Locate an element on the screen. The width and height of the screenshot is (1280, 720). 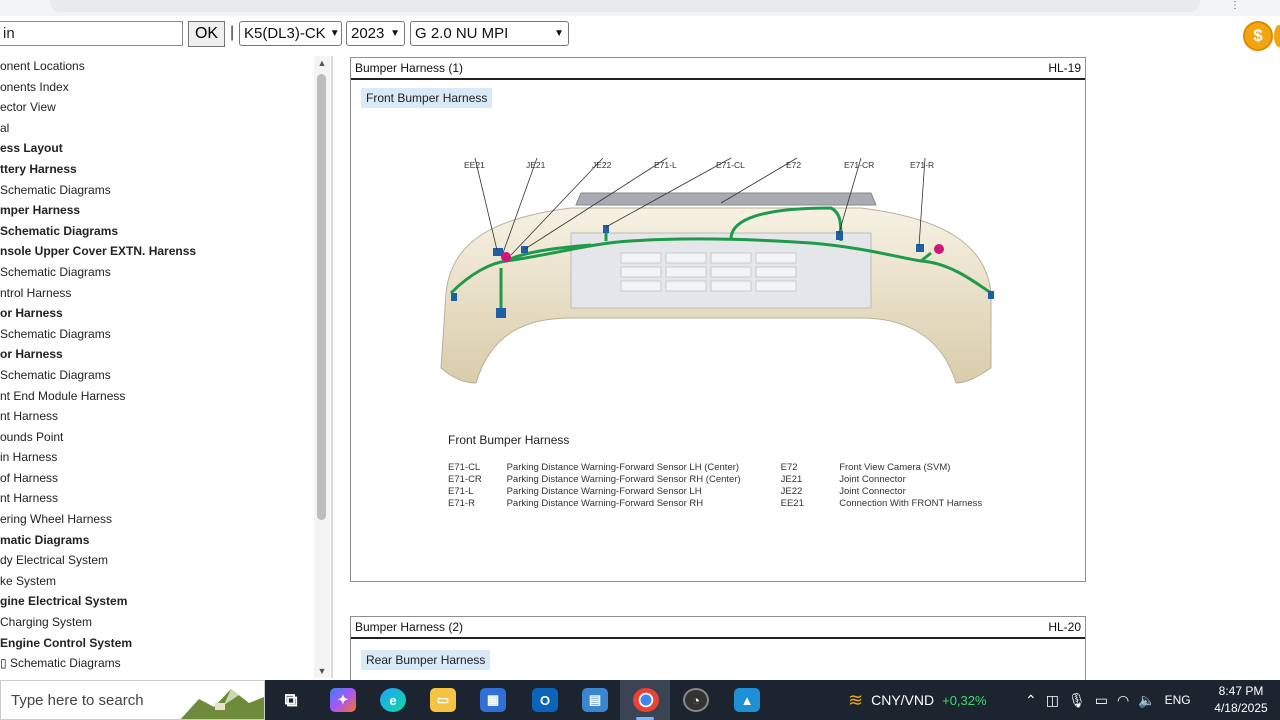
stock-ticker-widget: ≋ CNY/VND +0,32% is located at coordinates (917, 700).